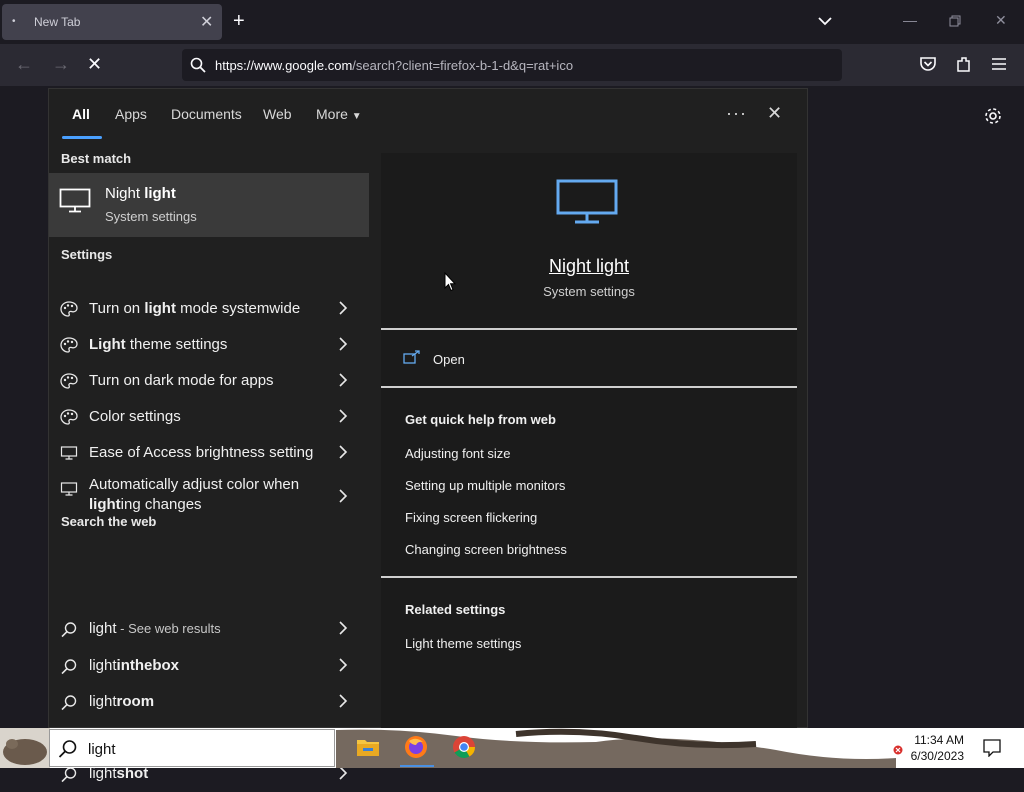 The image size is (1024, 792). I want to click on tab-web: Web, so click(277, 114).